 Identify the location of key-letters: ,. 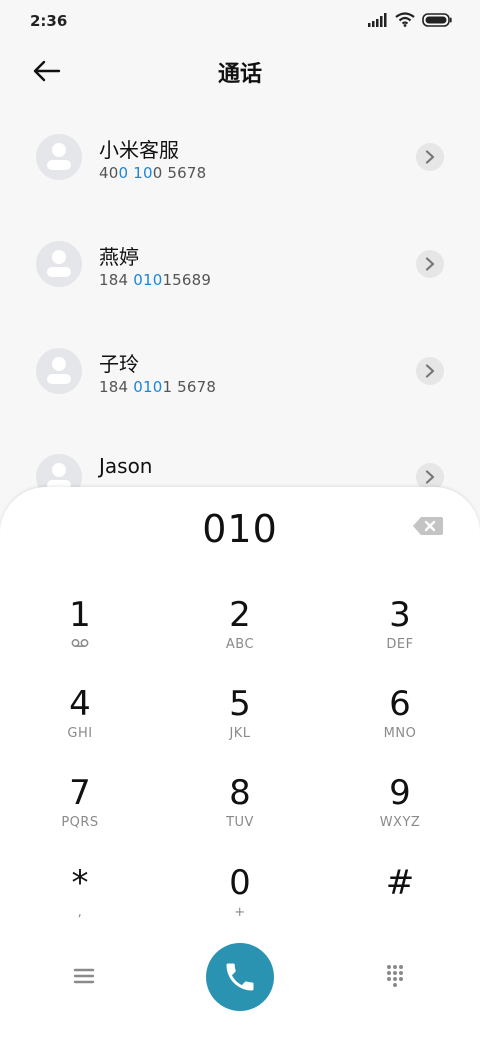
(80, 912).